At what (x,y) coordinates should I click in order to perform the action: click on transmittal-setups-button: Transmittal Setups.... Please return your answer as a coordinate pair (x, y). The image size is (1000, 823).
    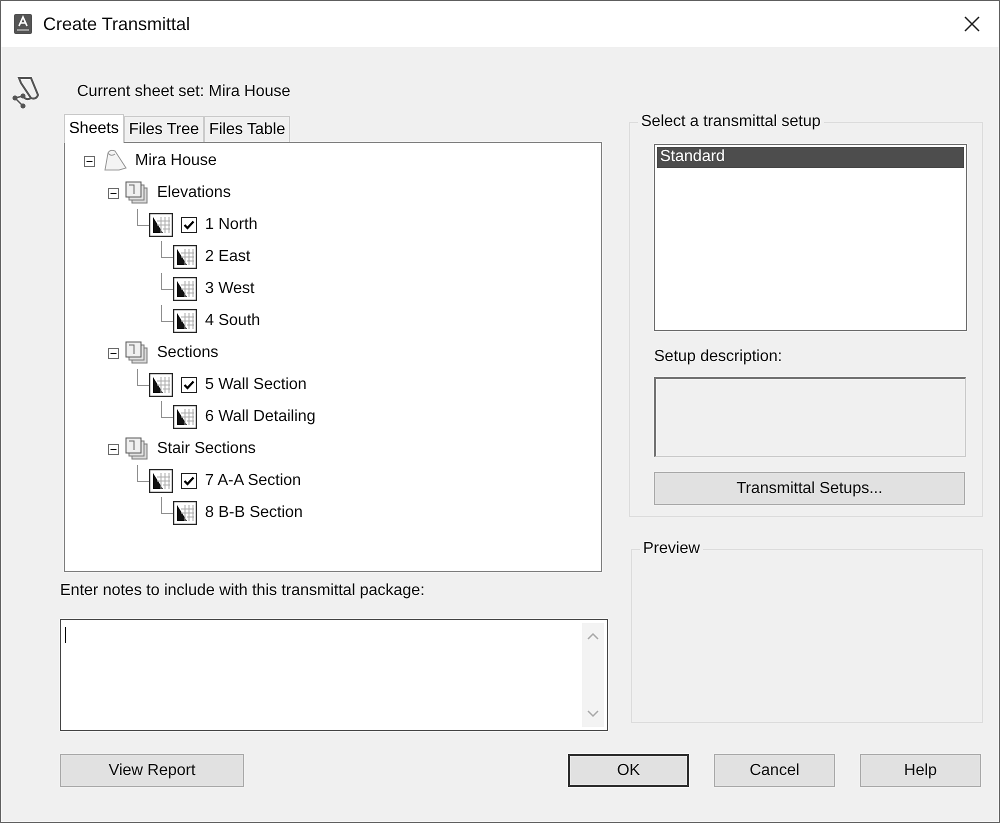
    Looking at the image, I should click on (809, 488).